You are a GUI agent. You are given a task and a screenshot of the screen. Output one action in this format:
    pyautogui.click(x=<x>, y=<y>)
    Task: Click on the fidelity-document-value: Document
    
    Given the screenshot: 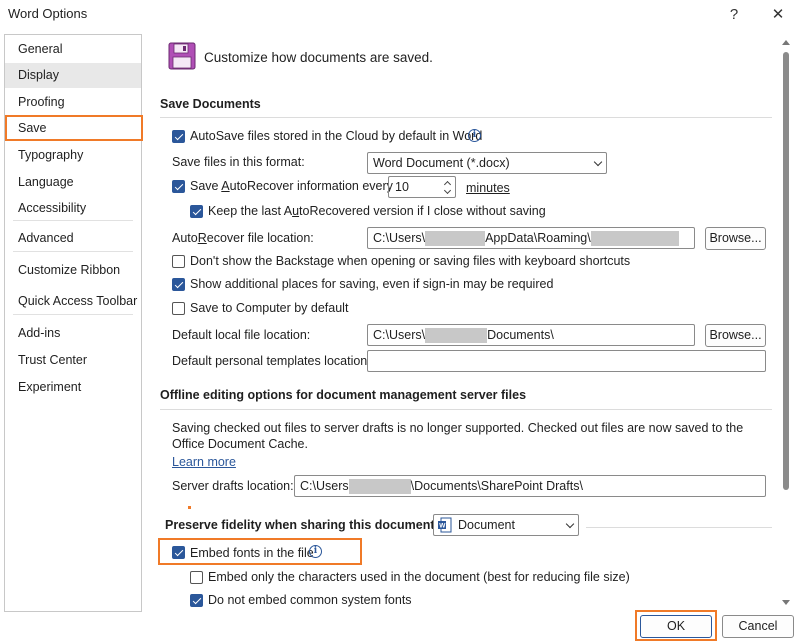 What is the action you would take?
    pyautogui.click(x=486, y=525)
    